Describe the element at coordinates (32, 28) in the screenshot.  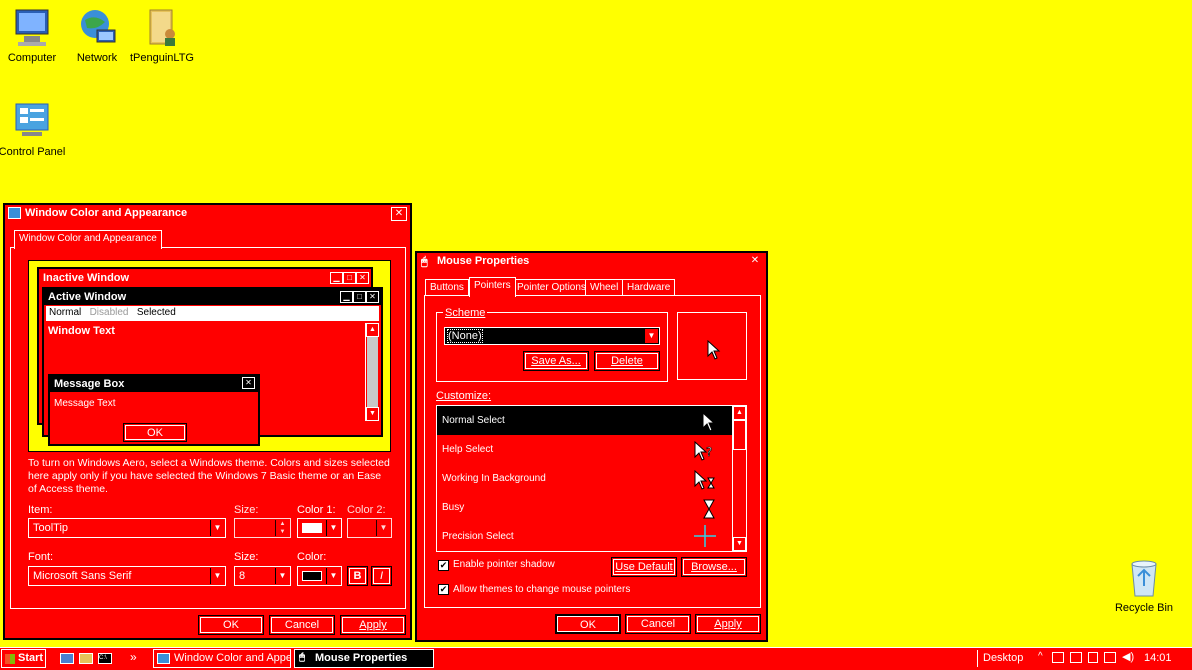
I see `computer-icon` at that location.